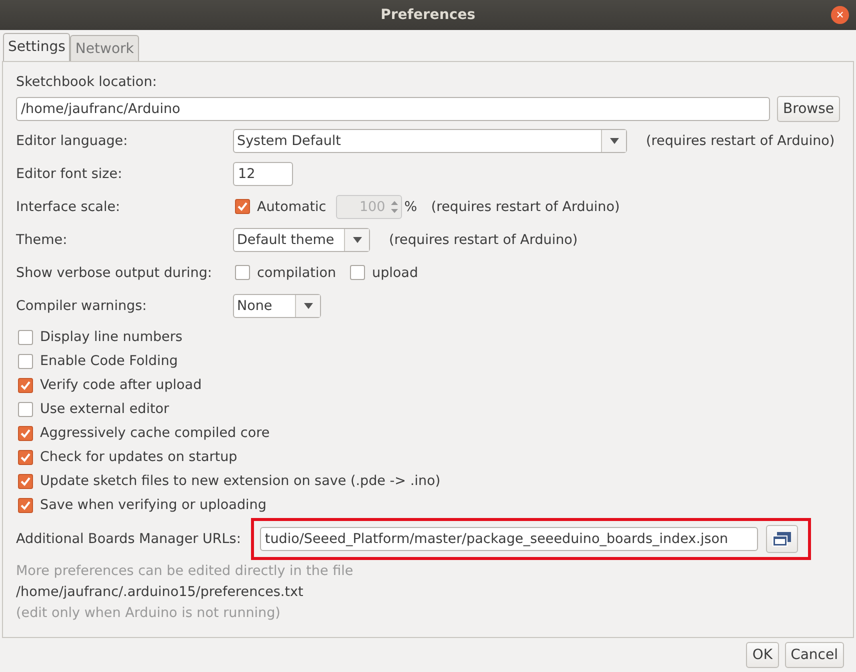 The width and height of the screenshot is (856, 672). What do you see at coordinates (394, 207) in the screenshot?
I see `spin-arrows-icon` at bounding box center [394, 207].